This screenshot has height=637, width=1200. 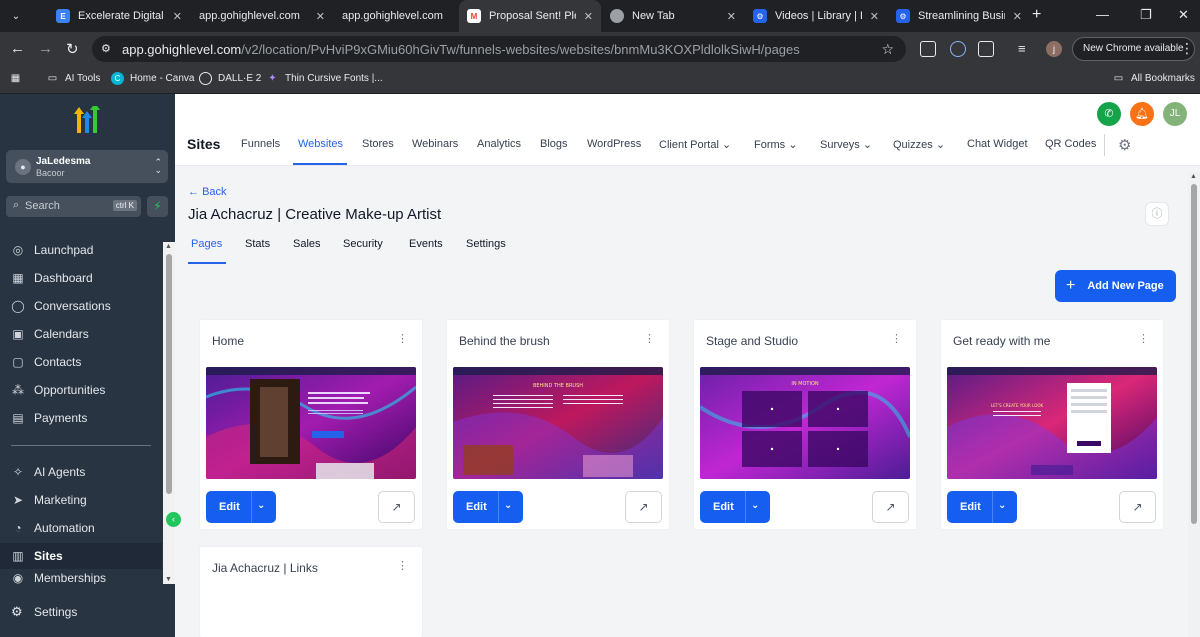 I want to click on bookmark-folder: ▭ AI Tools, so click(x=73, y=78).